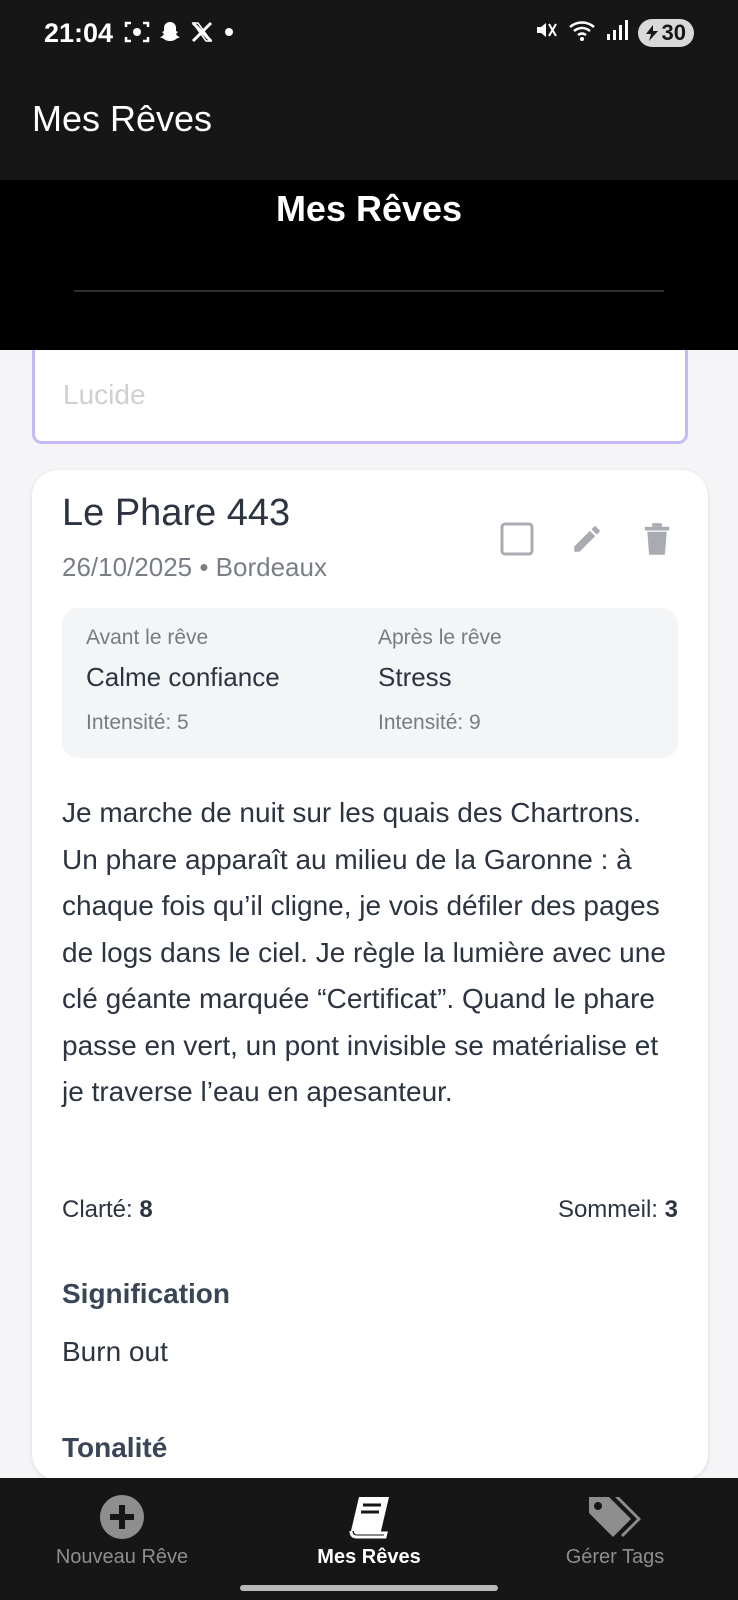 The height and width of the screenshot is (1600, 738). Describe the element at coordinates (369, 1517) in the screenshot. I see `book-icon` at that location.